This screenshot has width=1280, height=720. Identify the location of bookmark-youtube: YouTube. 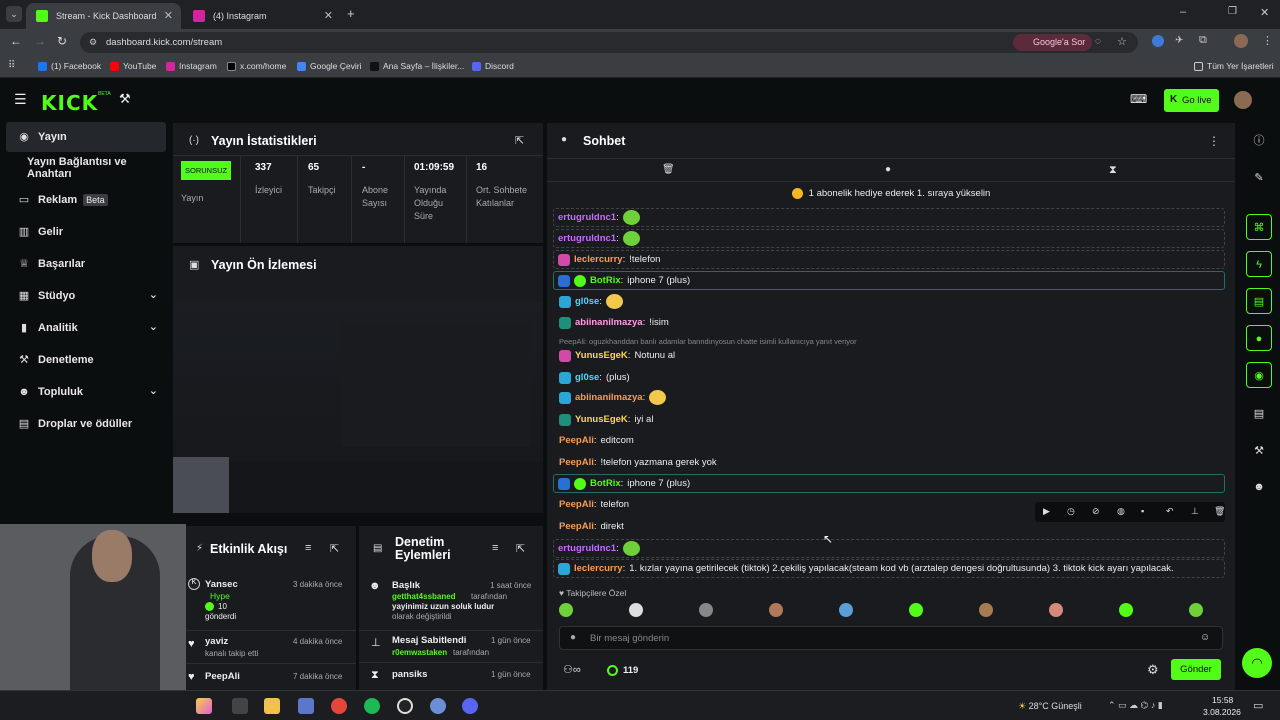
(133, 66).